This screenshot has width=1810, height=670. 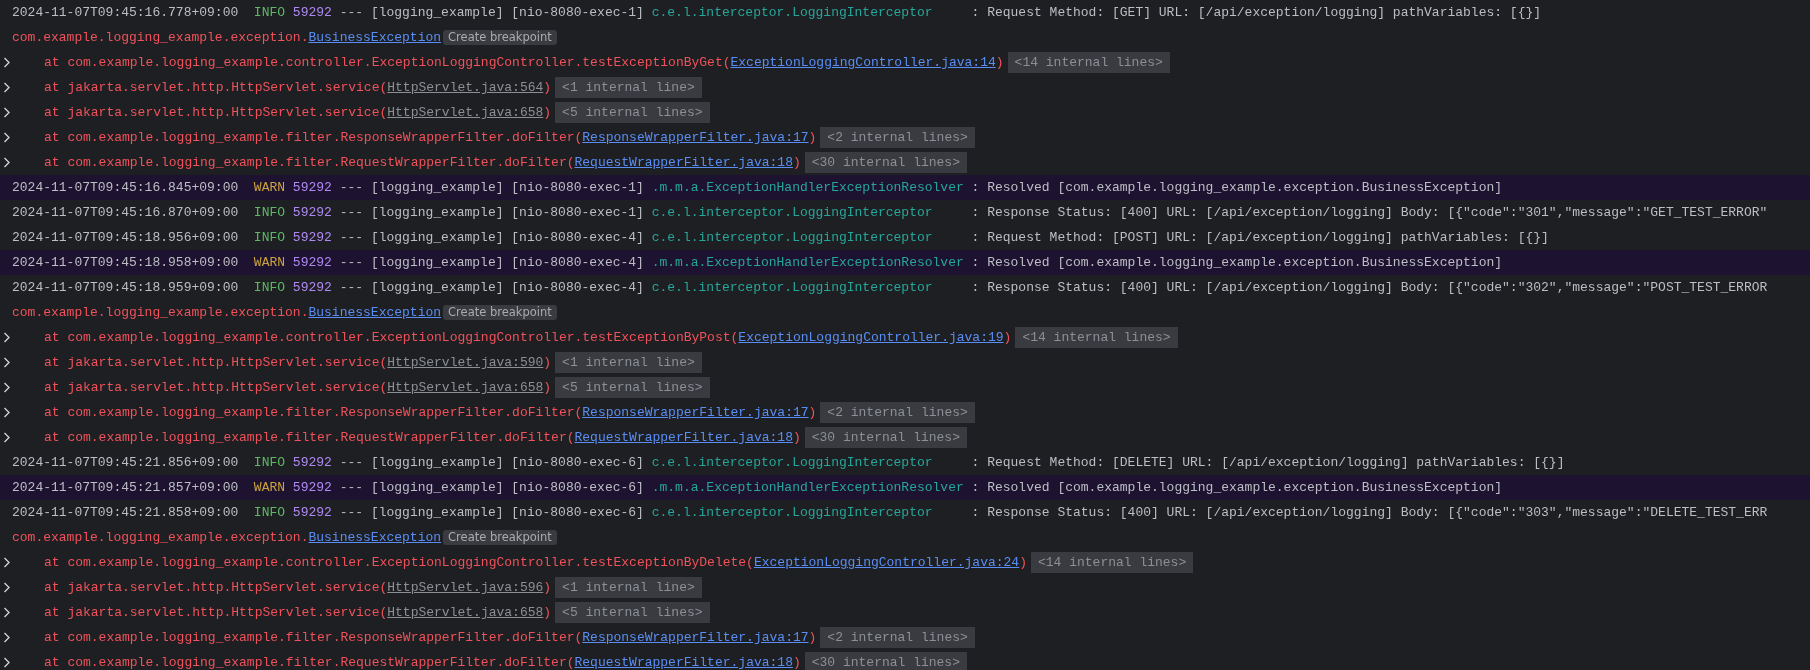 I want to click on source-file-link: ExceptionLoggingController.java:19, so click(x=871, y=337).